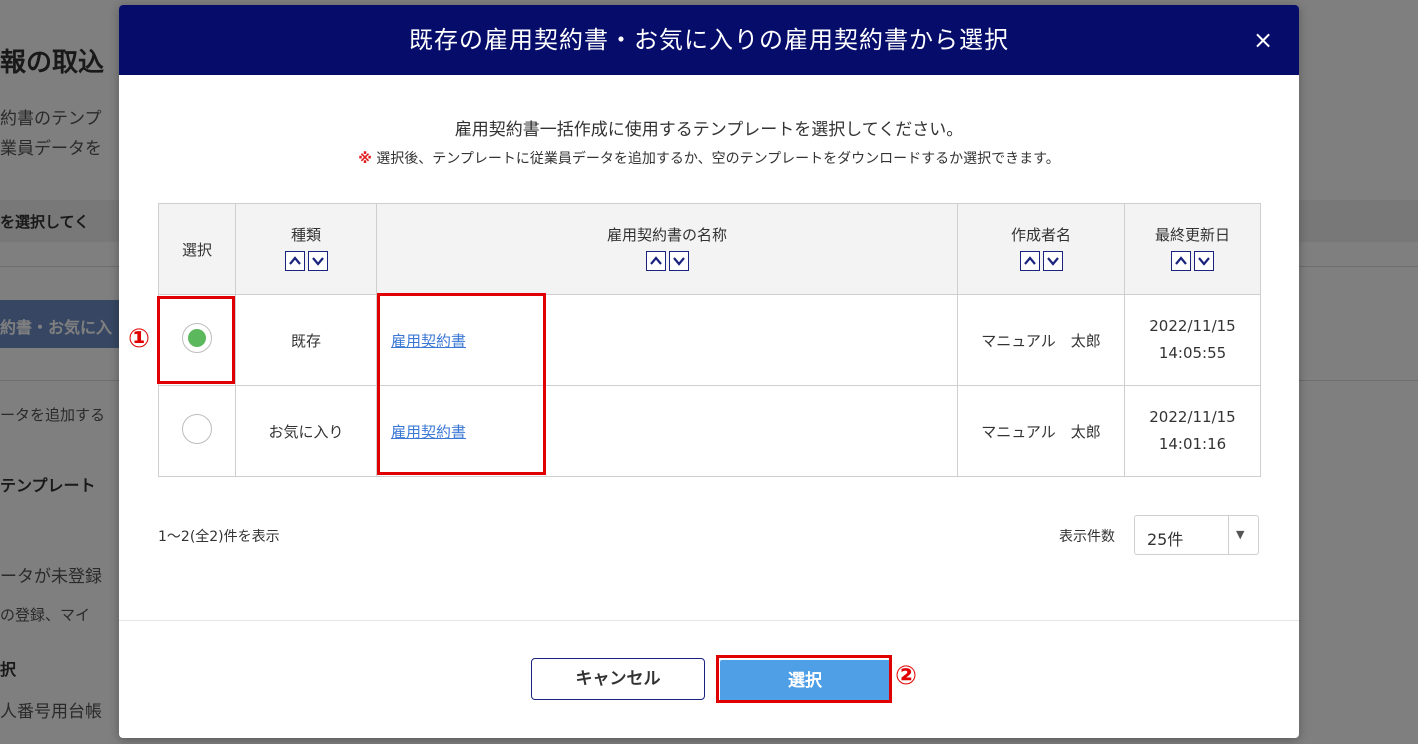 The height and width of the screenshot is (744, 1418). Describe the element at coordinates (1196, 535) in the screenshot. I see `per-page-select: 25件 ▼` at that location.